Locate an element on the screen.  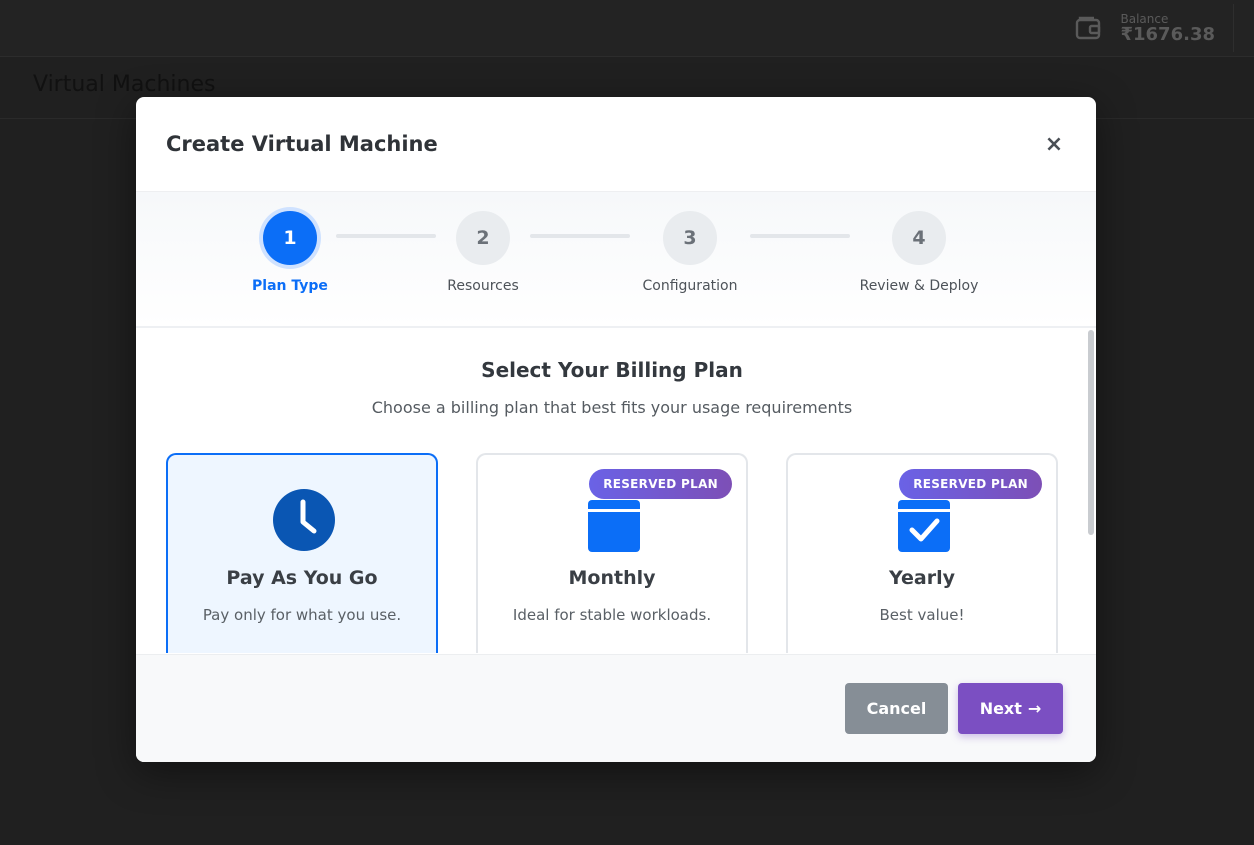
modal-footer: Cancel Next → is located at coordinates (616, 708).